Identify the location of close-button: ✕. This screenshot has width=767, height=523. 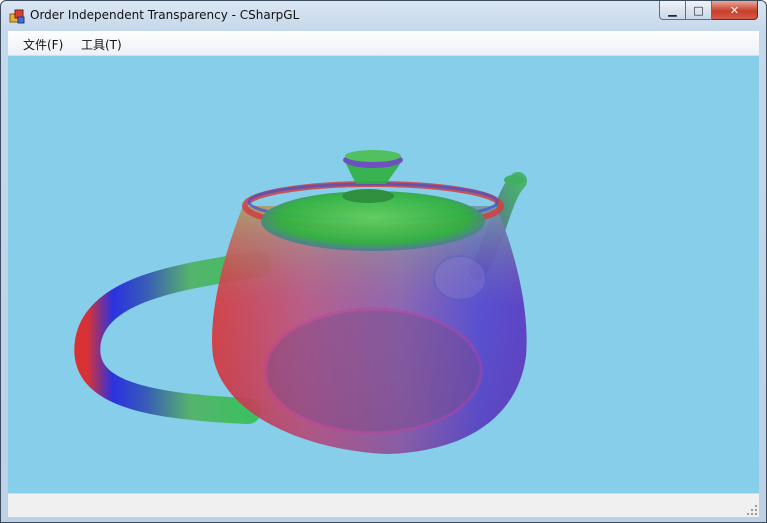
(735, 10).